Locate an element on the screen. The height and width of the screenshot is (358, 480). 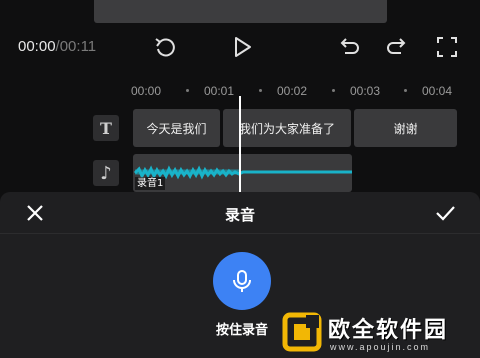
play-button is located at coordinates (242, 47).